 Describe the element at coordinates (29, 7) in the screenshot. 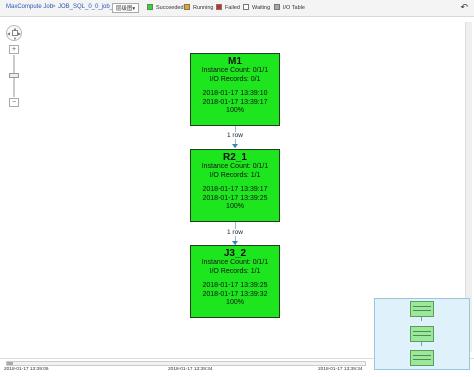

I see `breadcrumb-job: MaxCompute Job` at that location.